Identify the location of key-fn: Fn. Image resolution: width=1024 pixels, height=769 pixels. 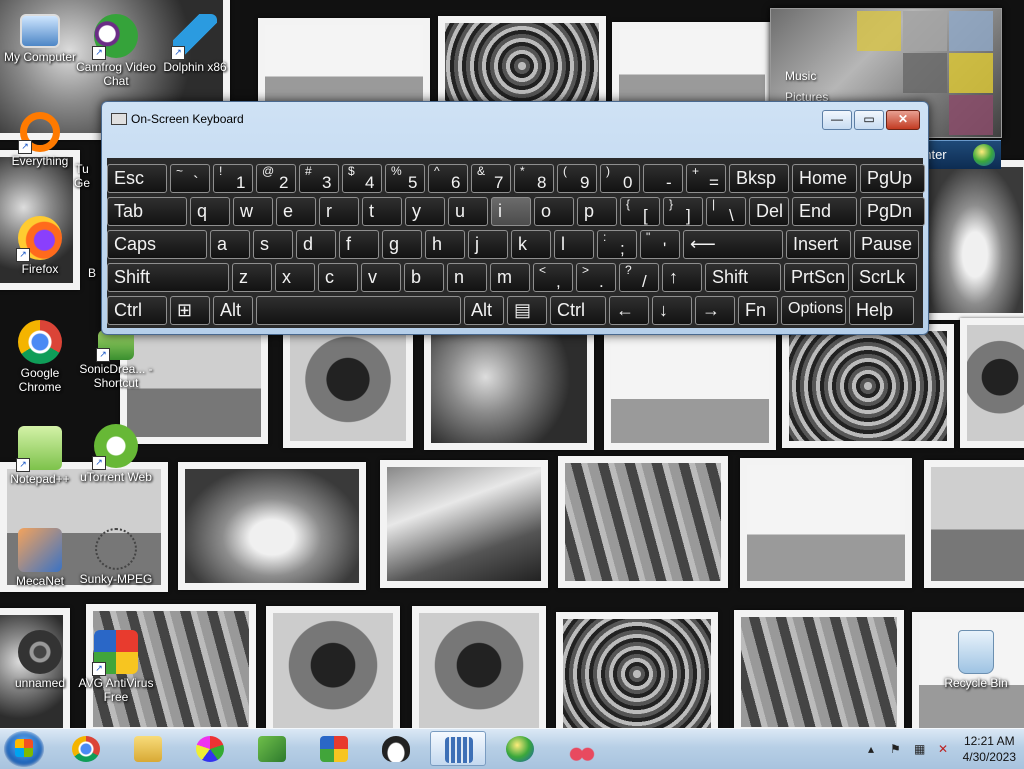
(758, 310).